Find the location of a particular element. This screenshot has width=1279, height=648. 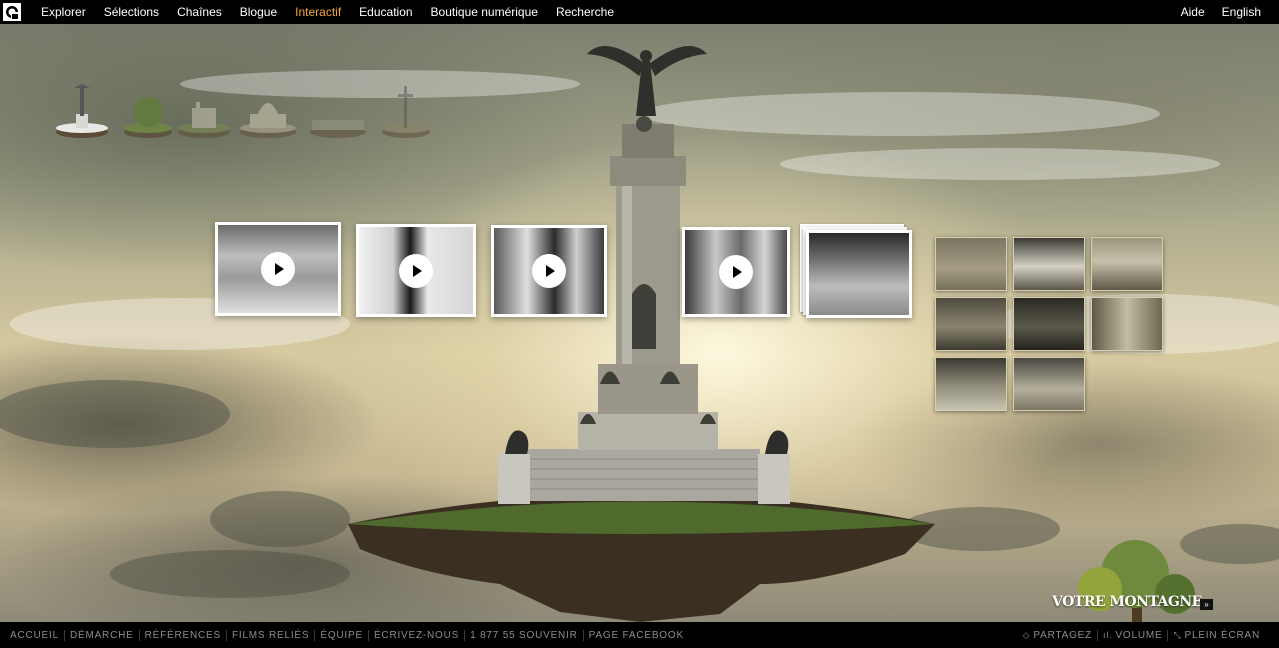

section-next-button: » is located at coordinates (1206, 604).